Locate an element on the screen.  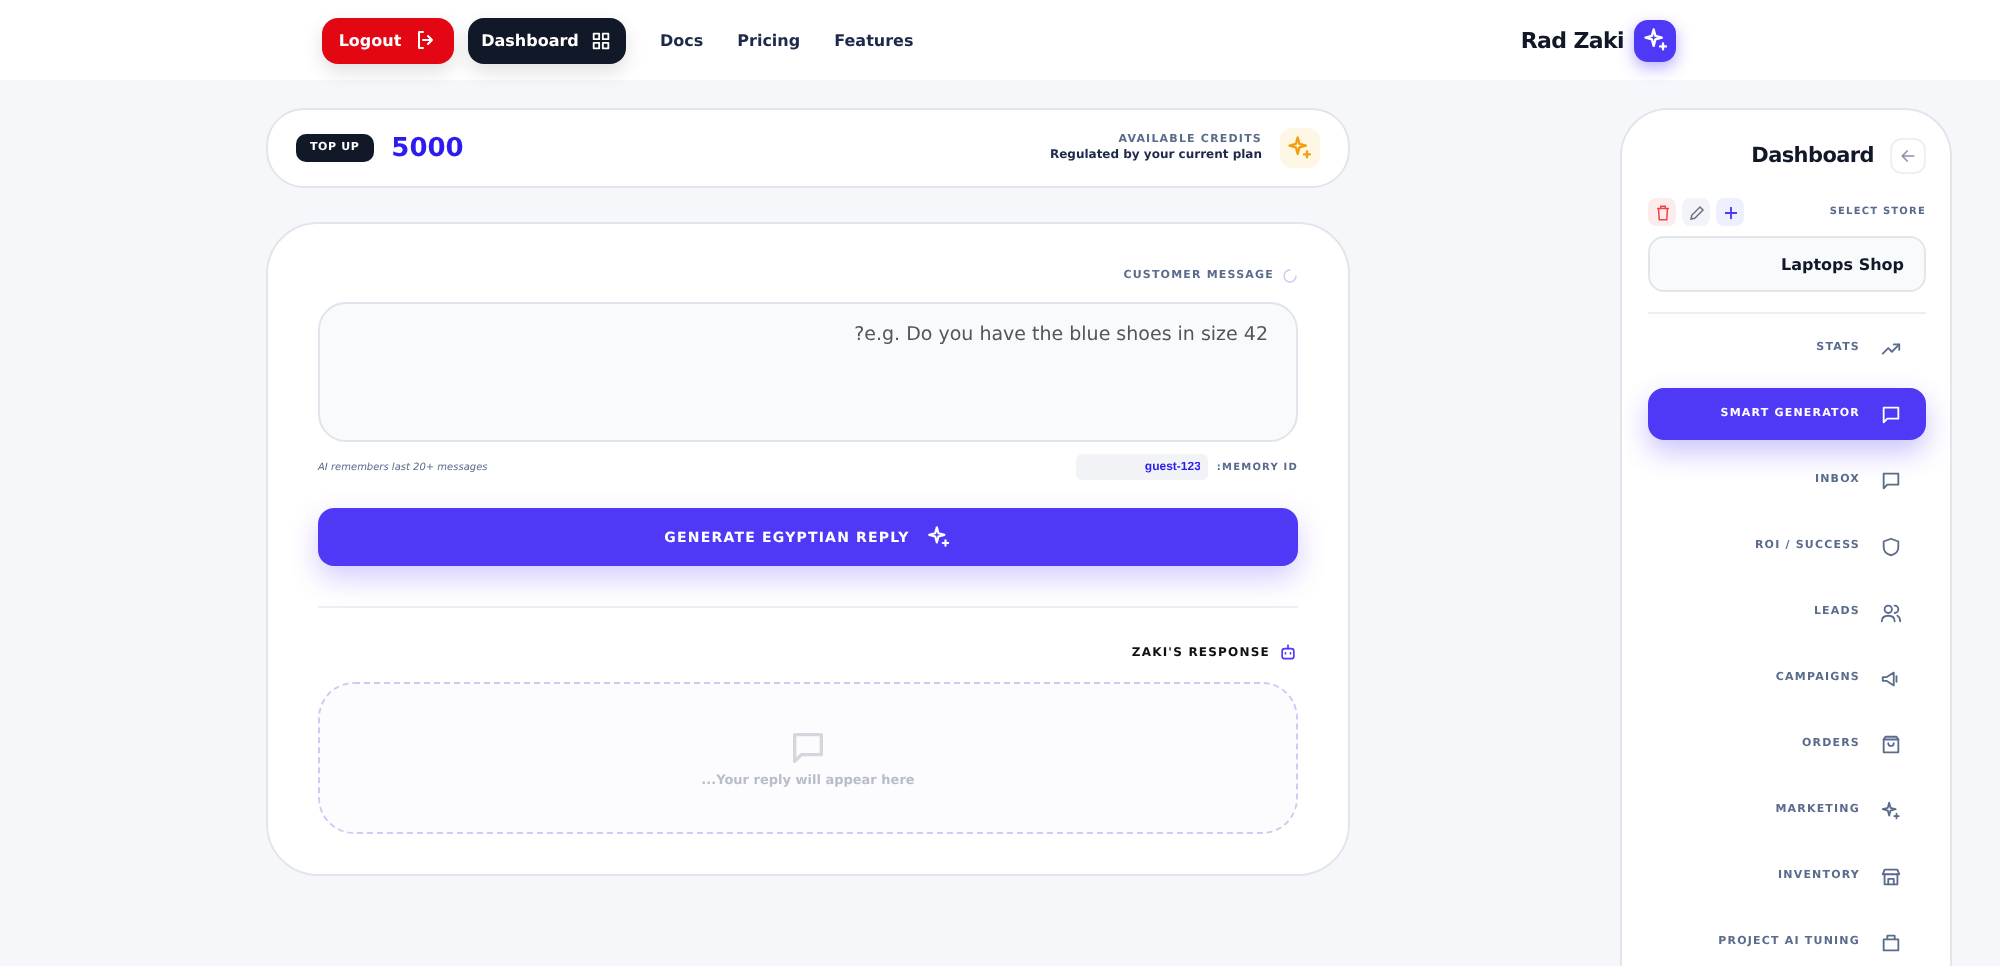
box-icon is located at coordinates (1891, 942).